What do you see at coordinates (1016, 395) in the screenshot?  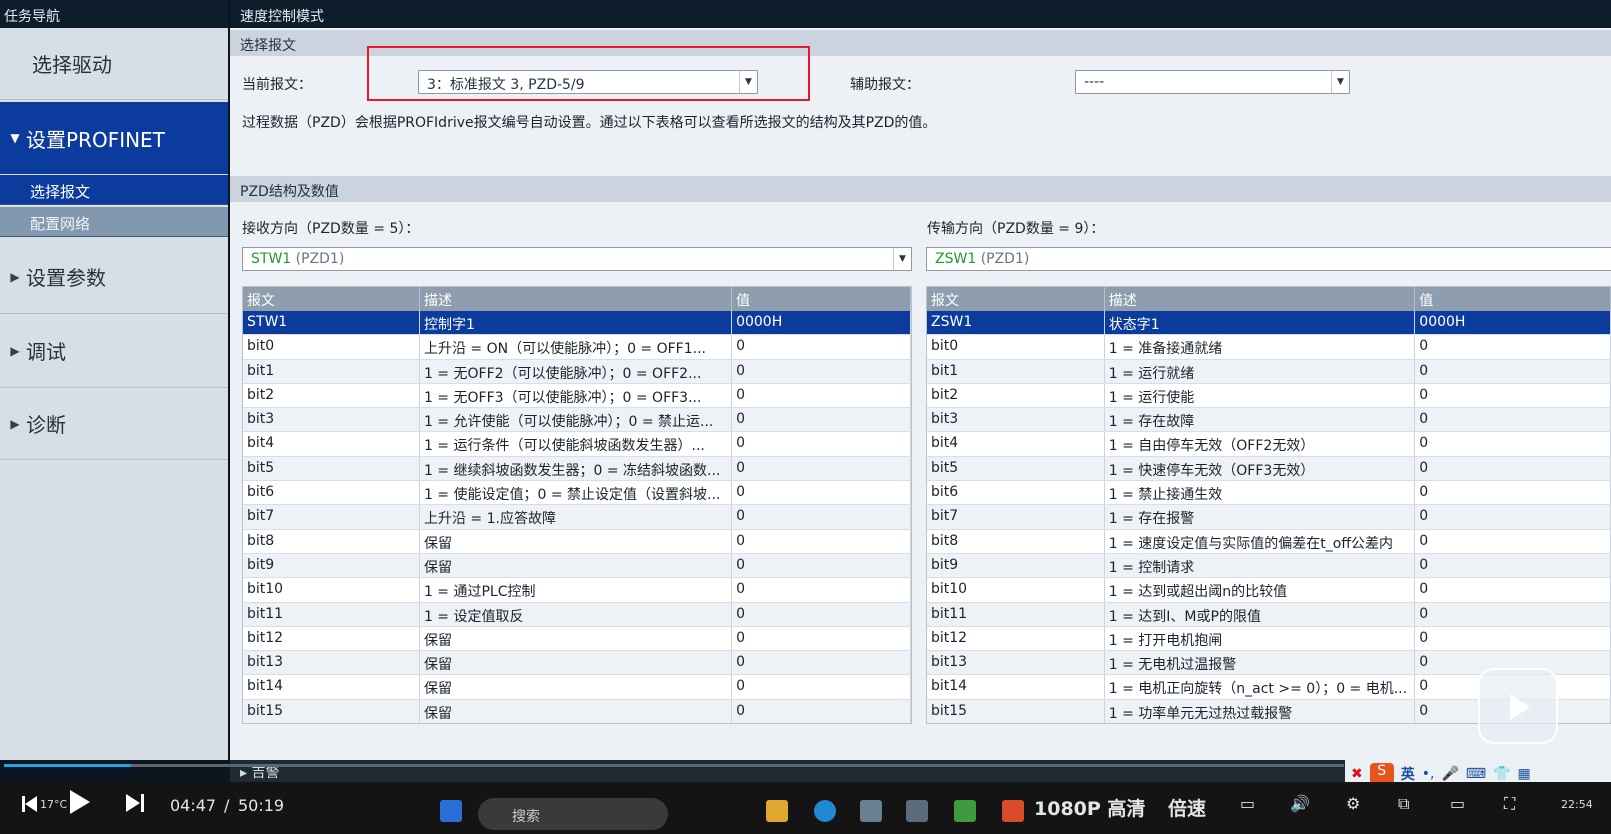 I see `cell-telegram: bit2` at bounding box center [1016, 395].